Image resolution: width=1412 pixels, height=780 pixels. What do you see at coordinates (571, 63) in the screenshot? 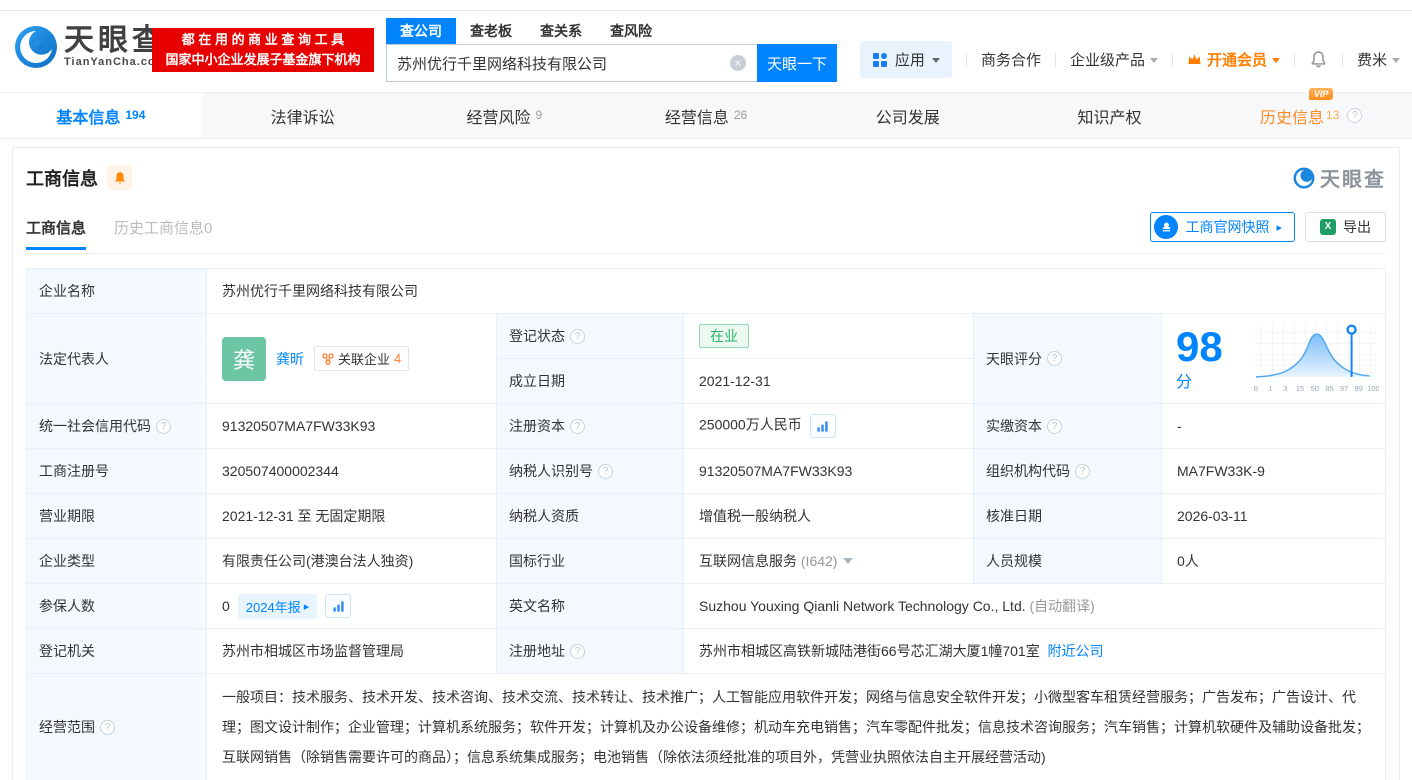
I see `search-input` at bounding box center [571, 63].